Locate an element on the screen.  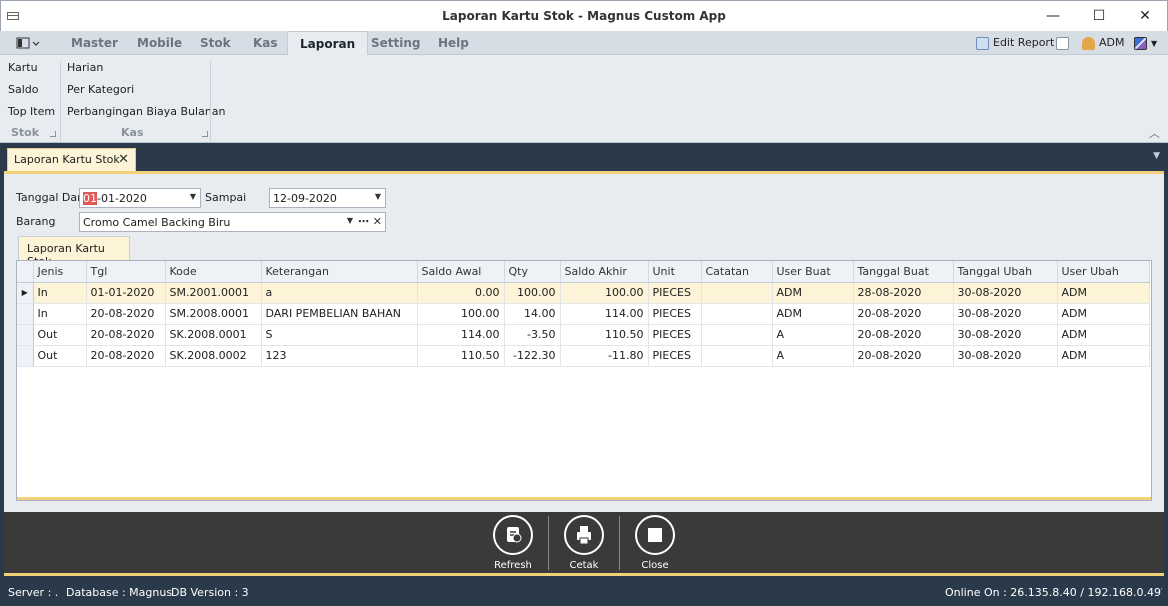
kas-group-launcher is located at coordinates (205, 134).